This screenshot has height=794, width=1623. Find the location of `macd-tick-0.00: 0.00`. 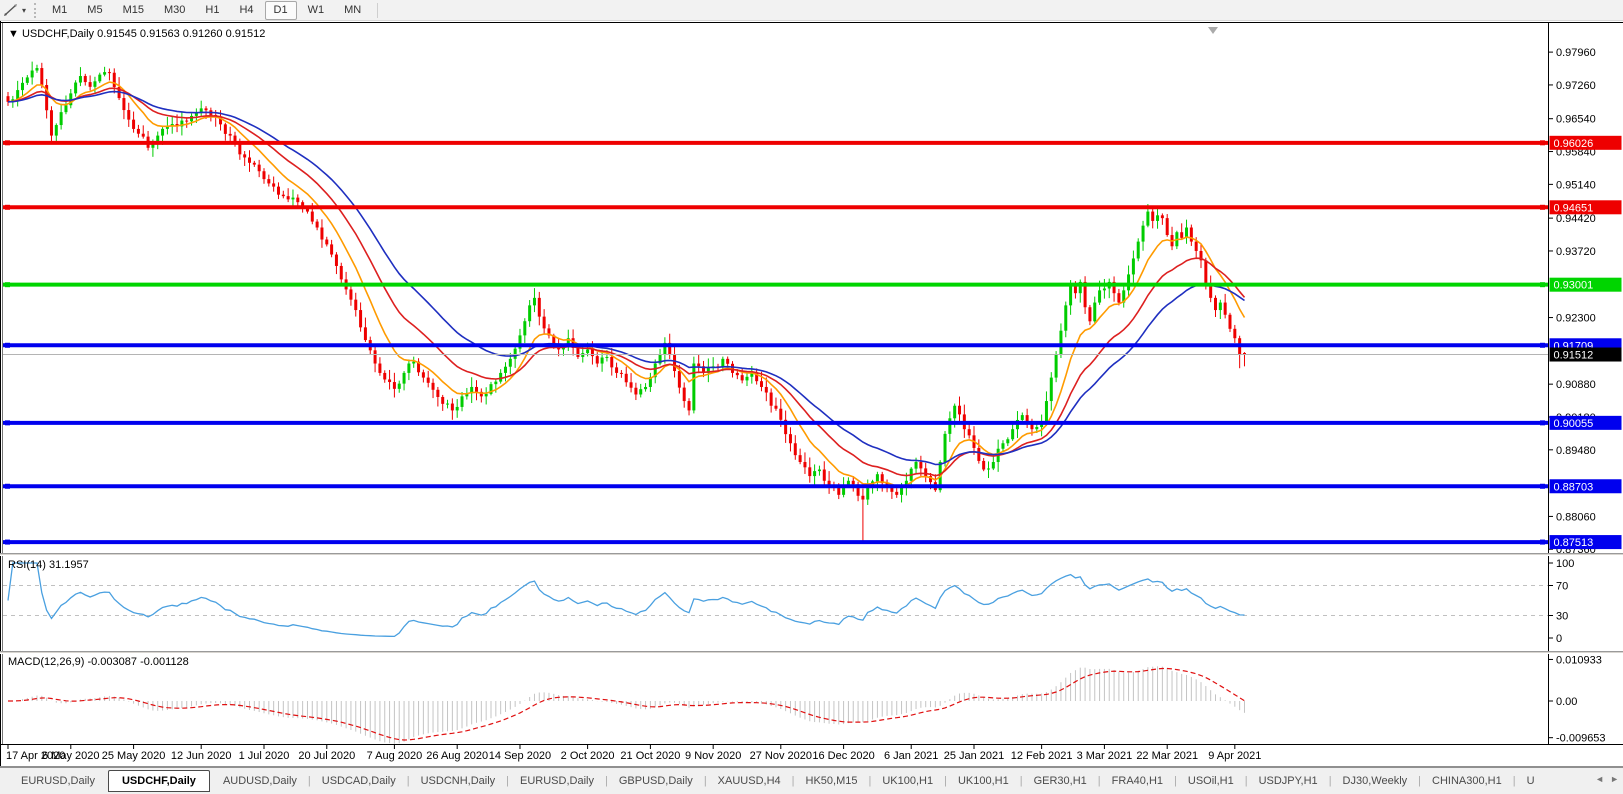

macd-tick-0.00: 0.00 is located at coordinates (1566, 702).